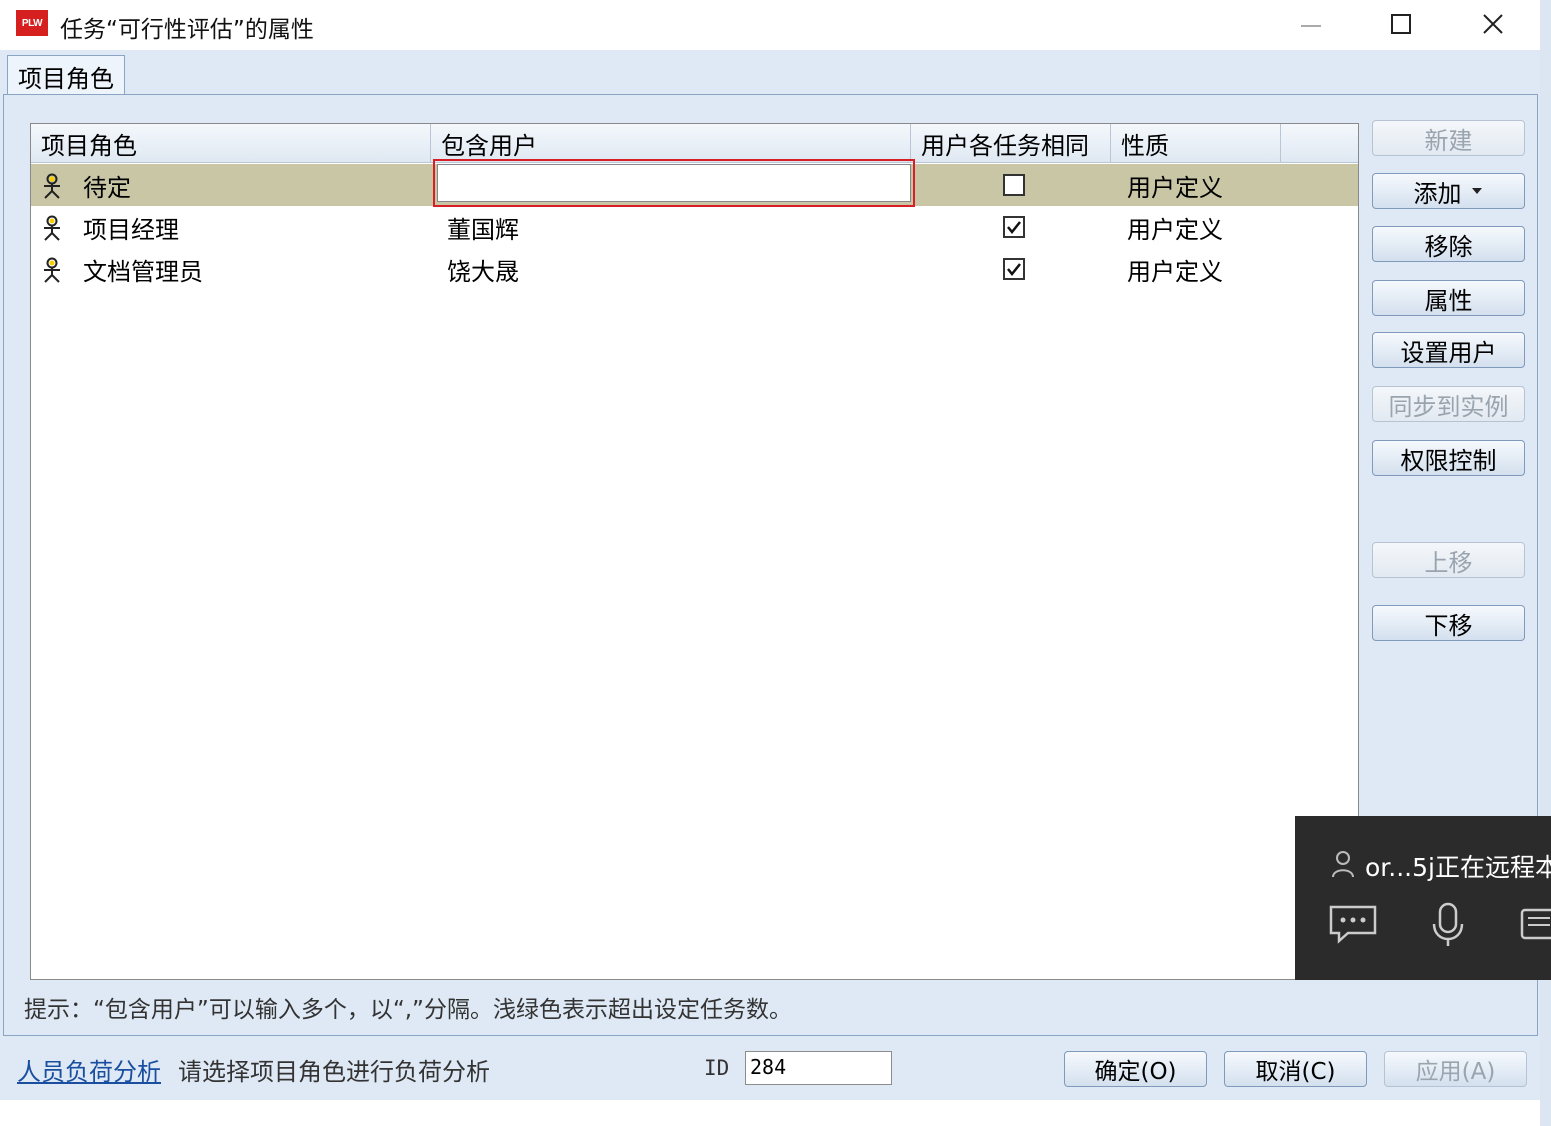 The image size is (1551, 1126). I want to click on user-icon, so click(1343, 864).